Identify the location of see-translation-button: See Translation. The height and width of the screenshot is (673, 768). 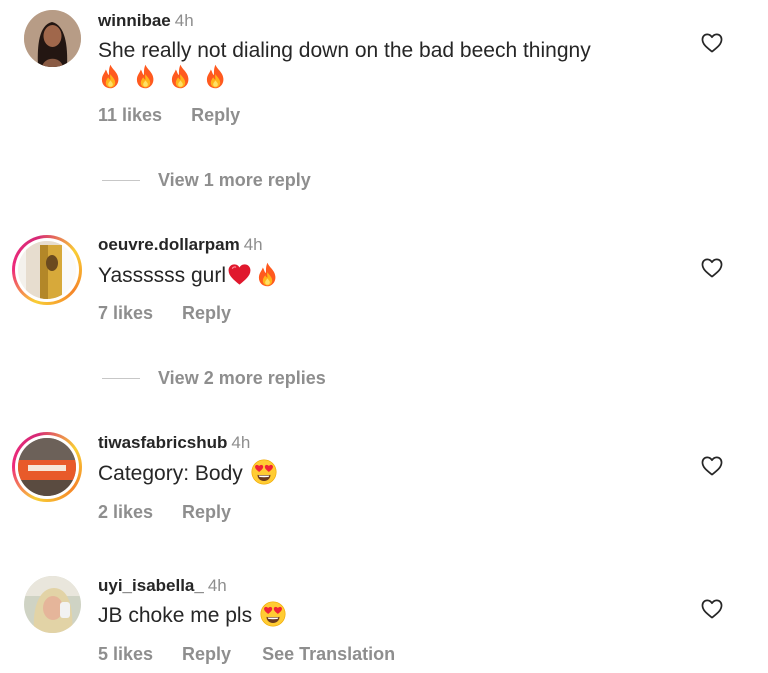
(328, 654).